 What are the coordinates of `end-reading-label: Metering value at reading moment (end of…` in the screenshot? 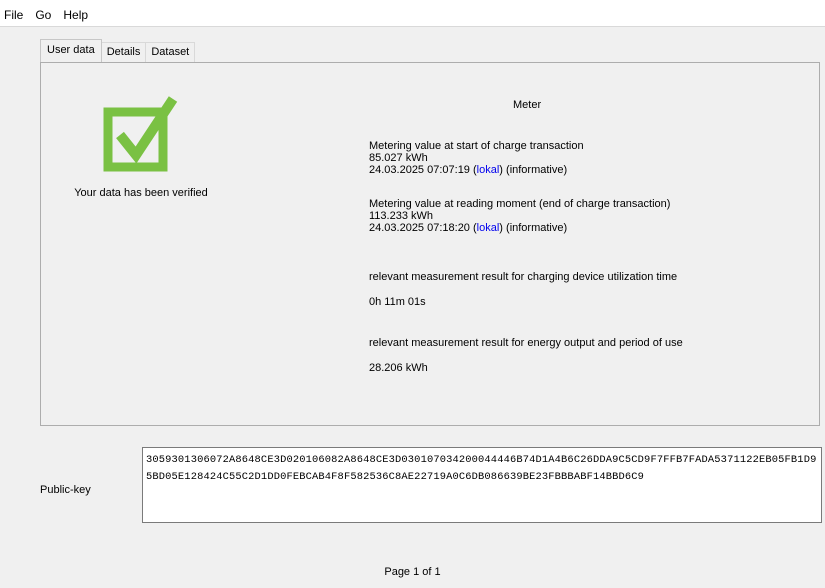 It's located at (520, 204).